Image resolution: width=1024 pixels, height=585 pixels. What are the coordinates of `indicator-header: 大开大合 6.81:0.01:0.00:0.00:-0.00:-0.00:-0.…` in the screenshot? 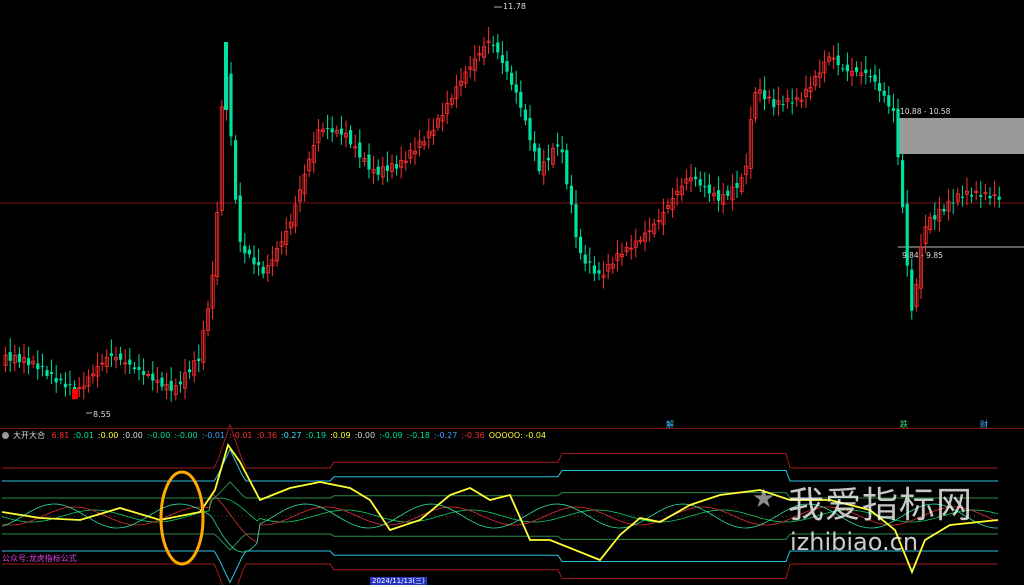 It's located at (278, 436).